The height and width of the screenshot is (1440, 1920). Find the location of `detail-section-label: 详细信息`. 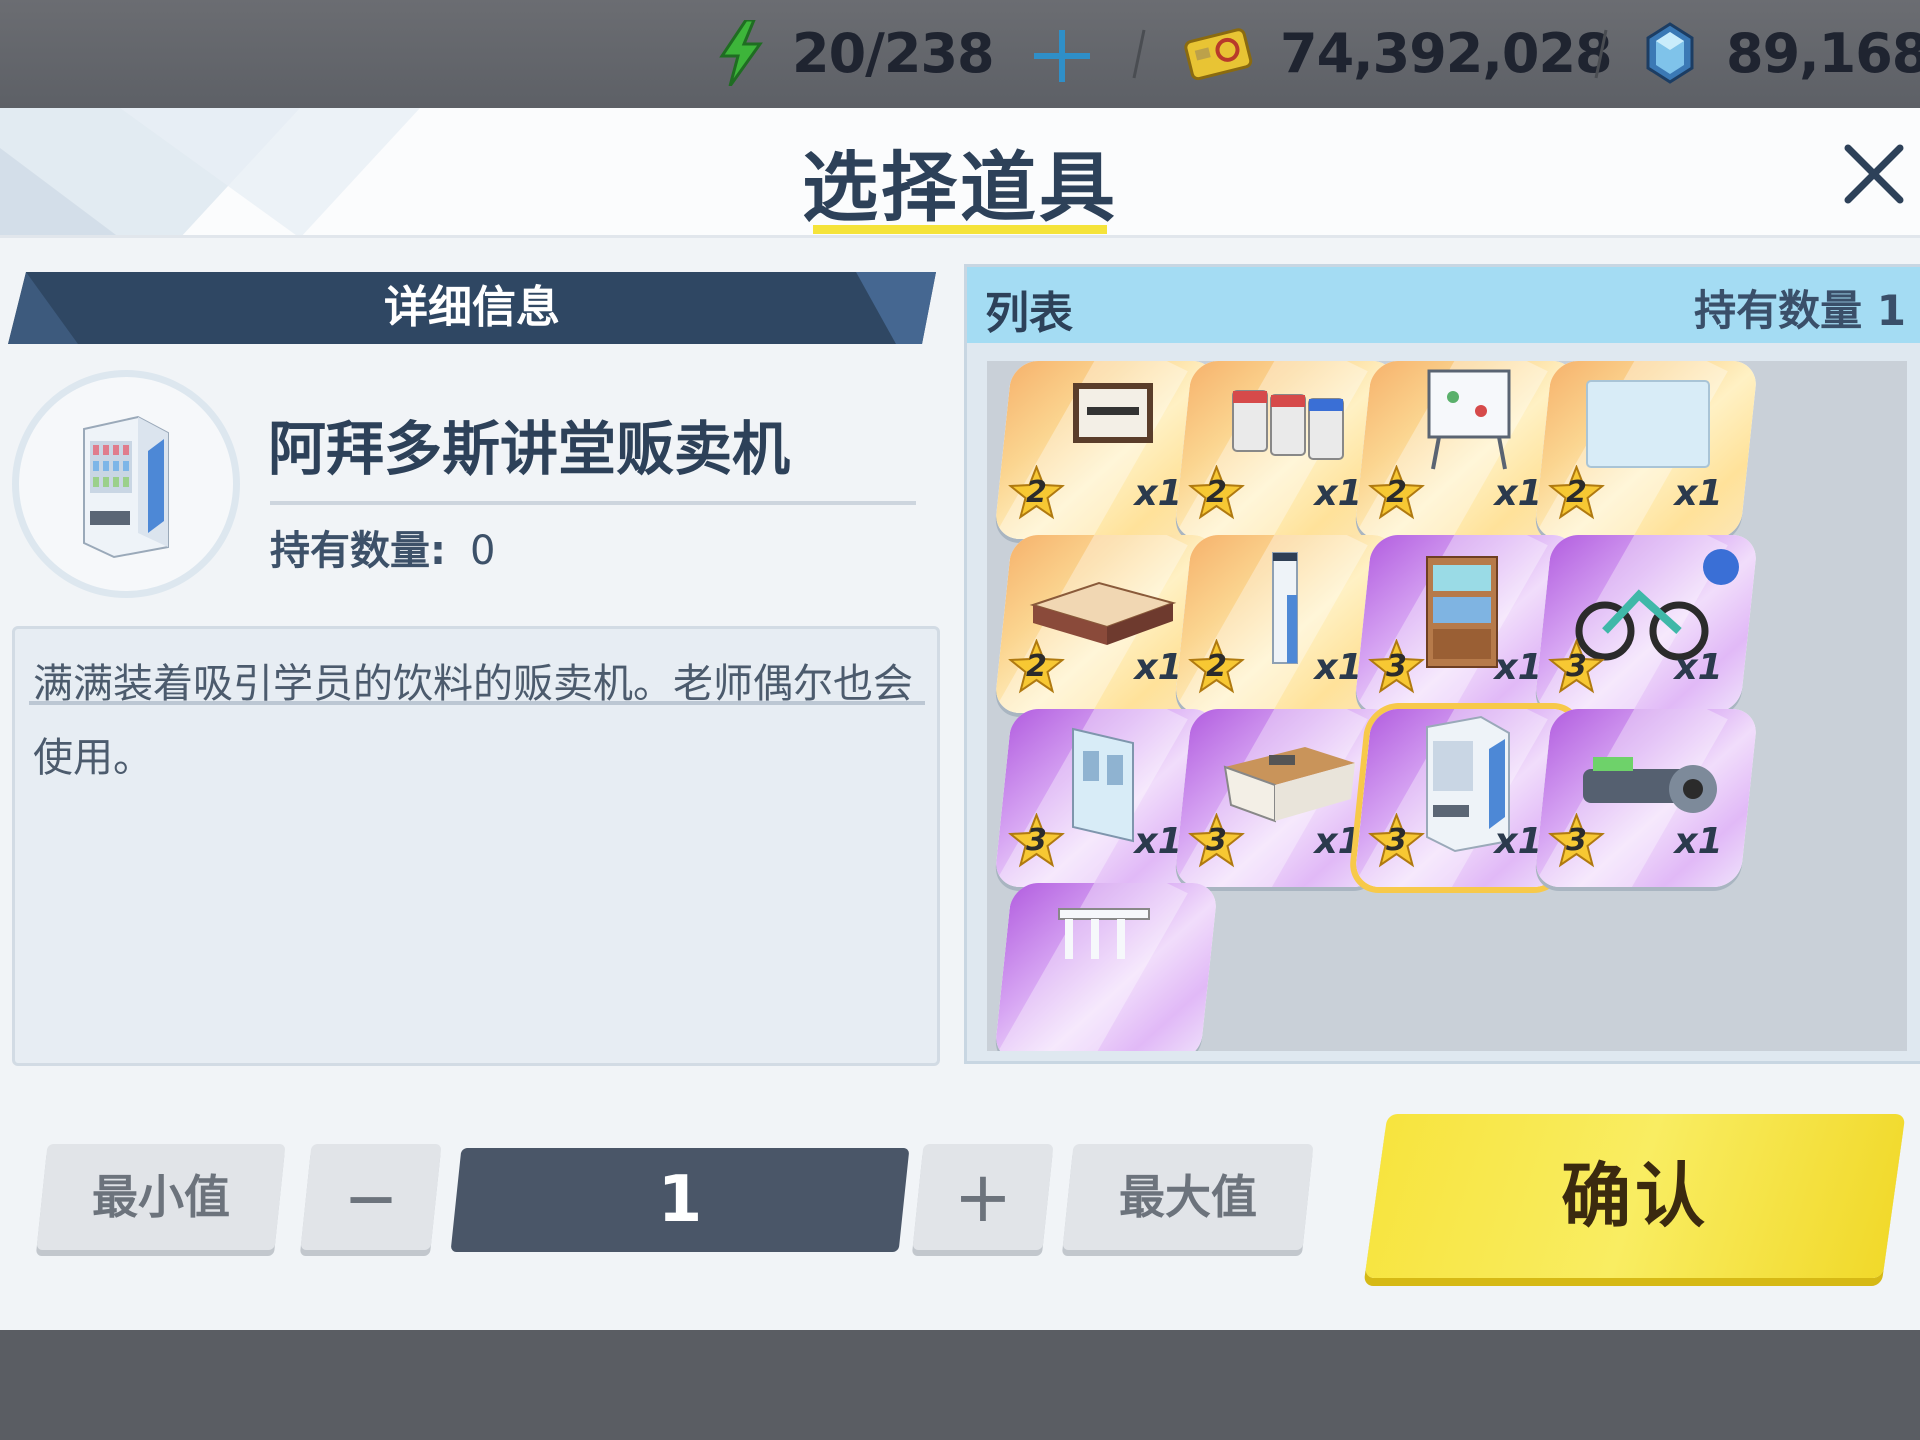

detail-section-label: 详细信息 is located at coordinates (472, 307).